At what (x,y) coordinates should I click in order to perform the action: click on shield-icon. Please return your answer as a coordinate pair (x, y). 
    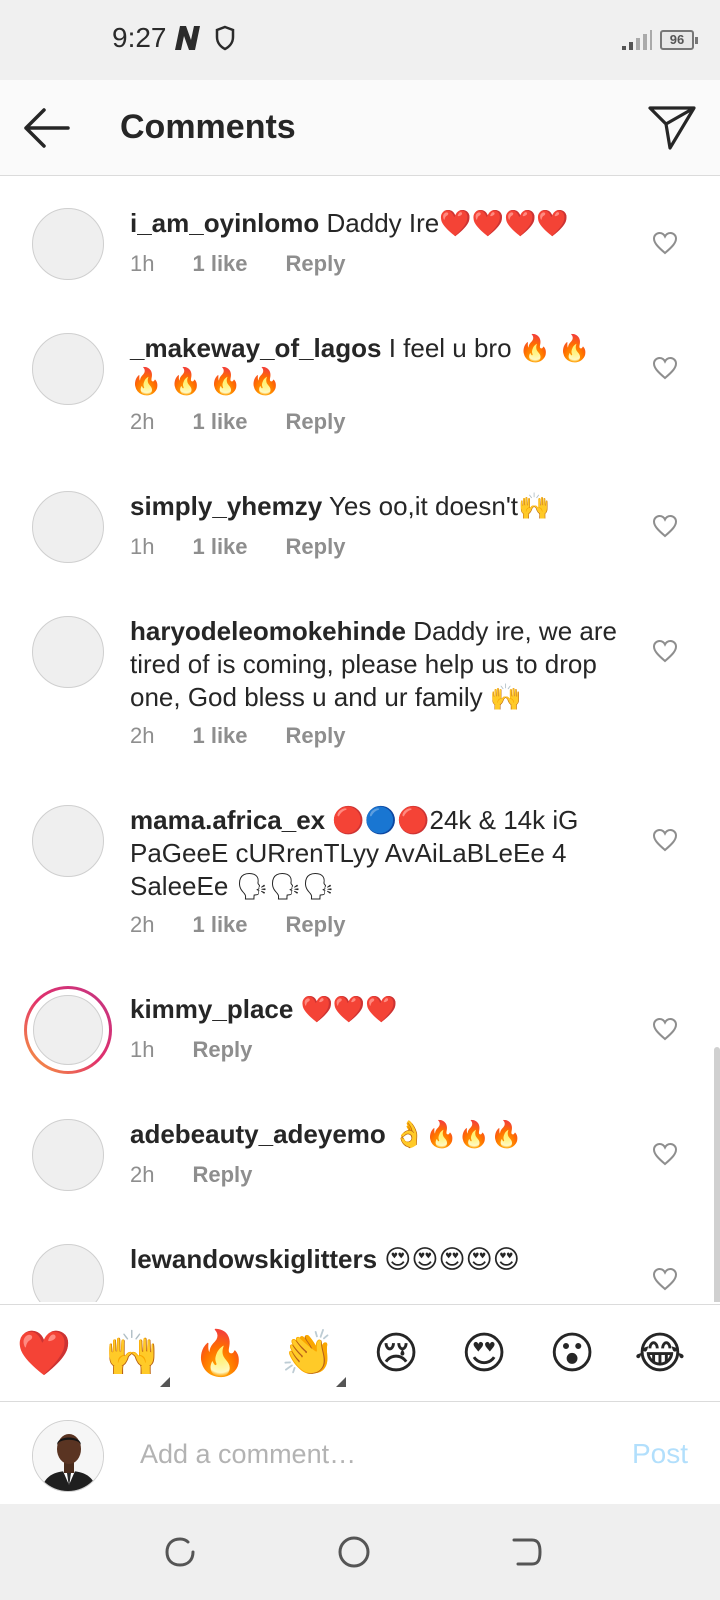
    Looking at the image, I should click on (225, 38).